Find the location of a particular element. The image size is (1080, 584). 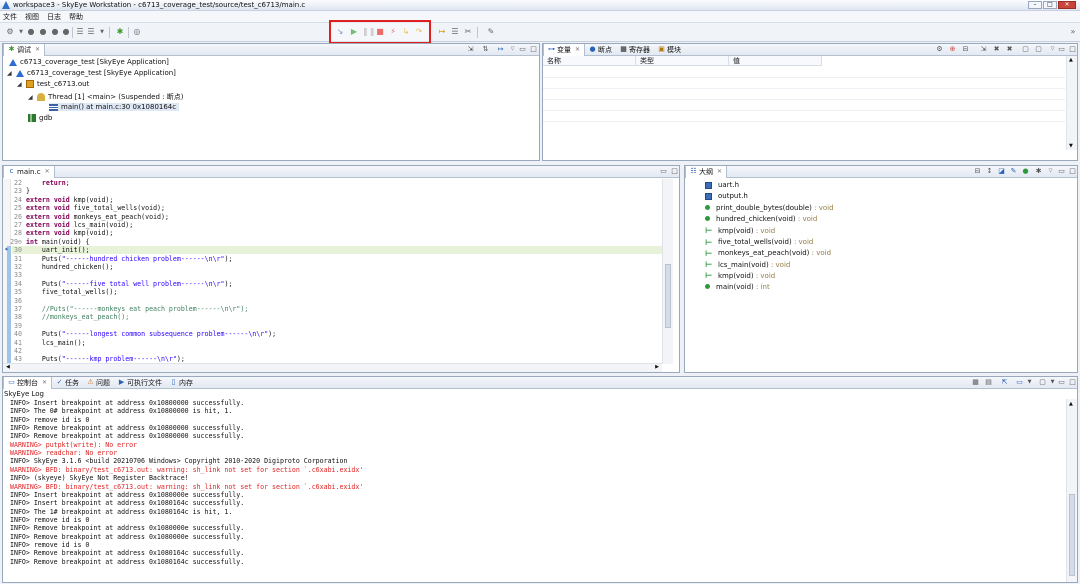

display-dropdown-icon: ▼ is located at coordinates (1029, 382).